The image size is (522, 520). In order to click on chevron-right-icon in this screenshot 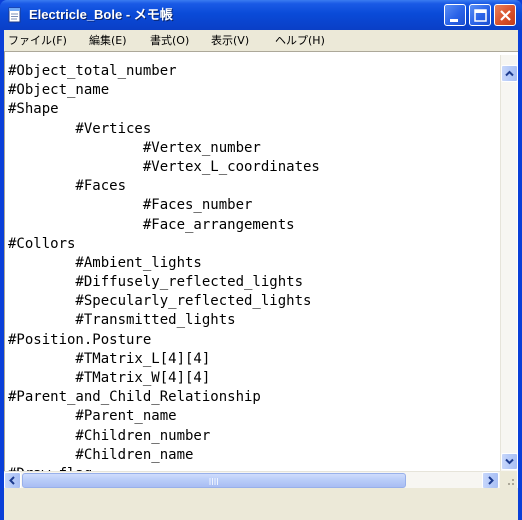, I will do `click(491, 480)`.